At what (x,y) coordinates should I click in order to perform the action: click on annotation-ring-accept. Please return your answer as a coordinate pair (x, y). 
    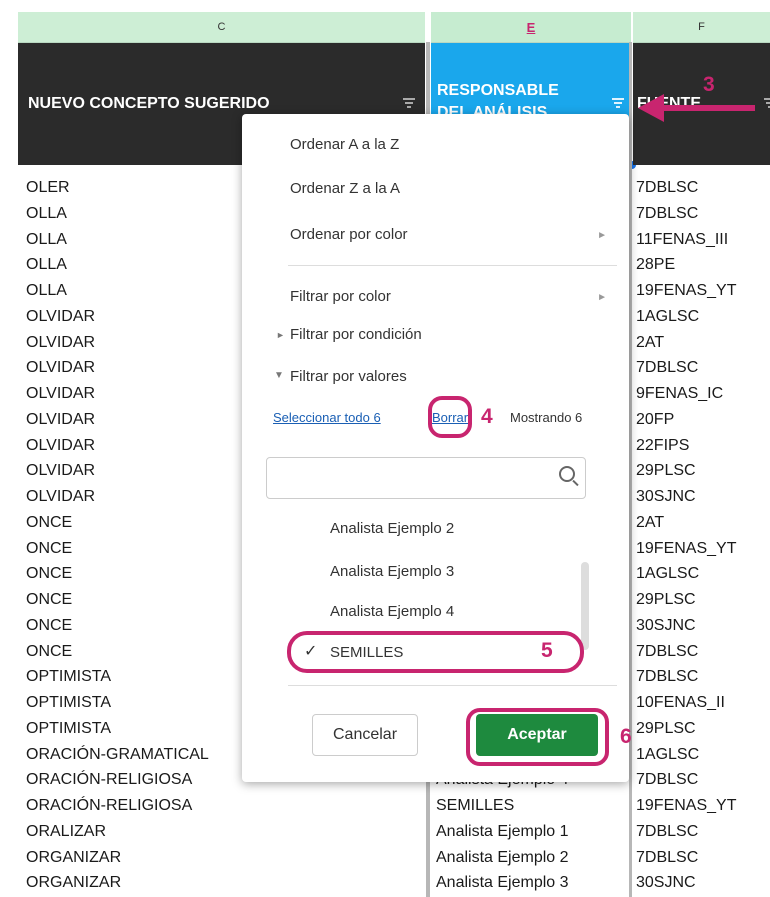
    Looking at the image, I should click on (537, 737).